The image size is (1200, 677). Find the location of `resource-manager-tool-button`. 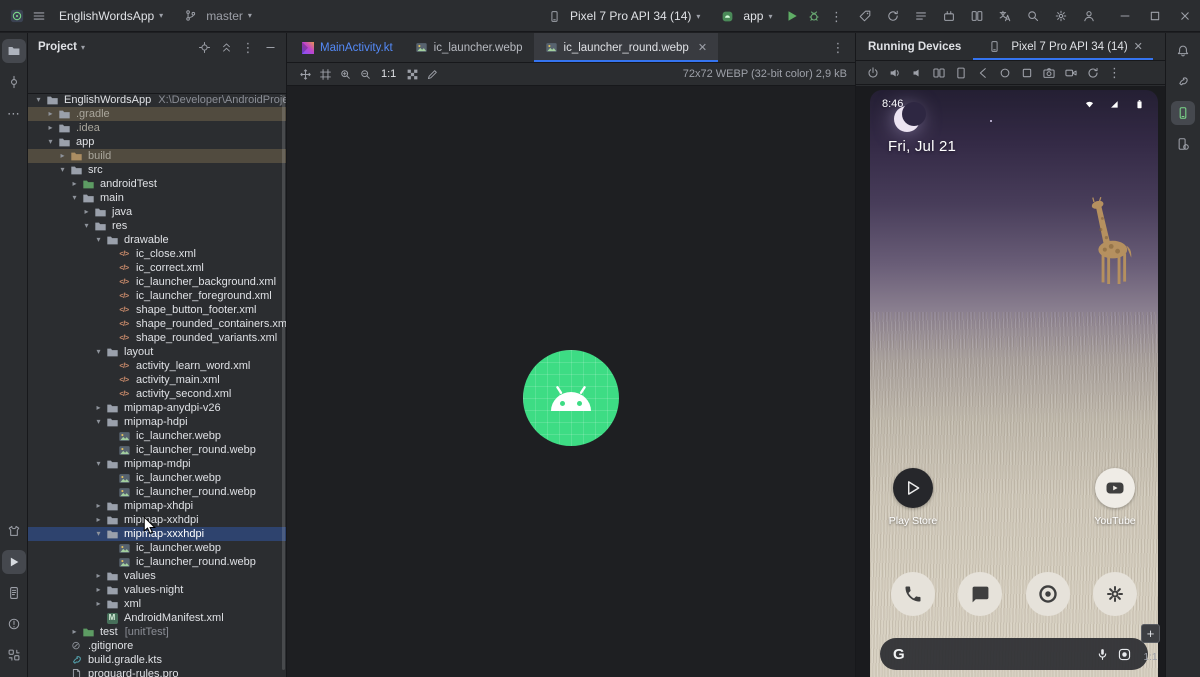

resource-manager-tool-button is located at coordinates (14, 531).